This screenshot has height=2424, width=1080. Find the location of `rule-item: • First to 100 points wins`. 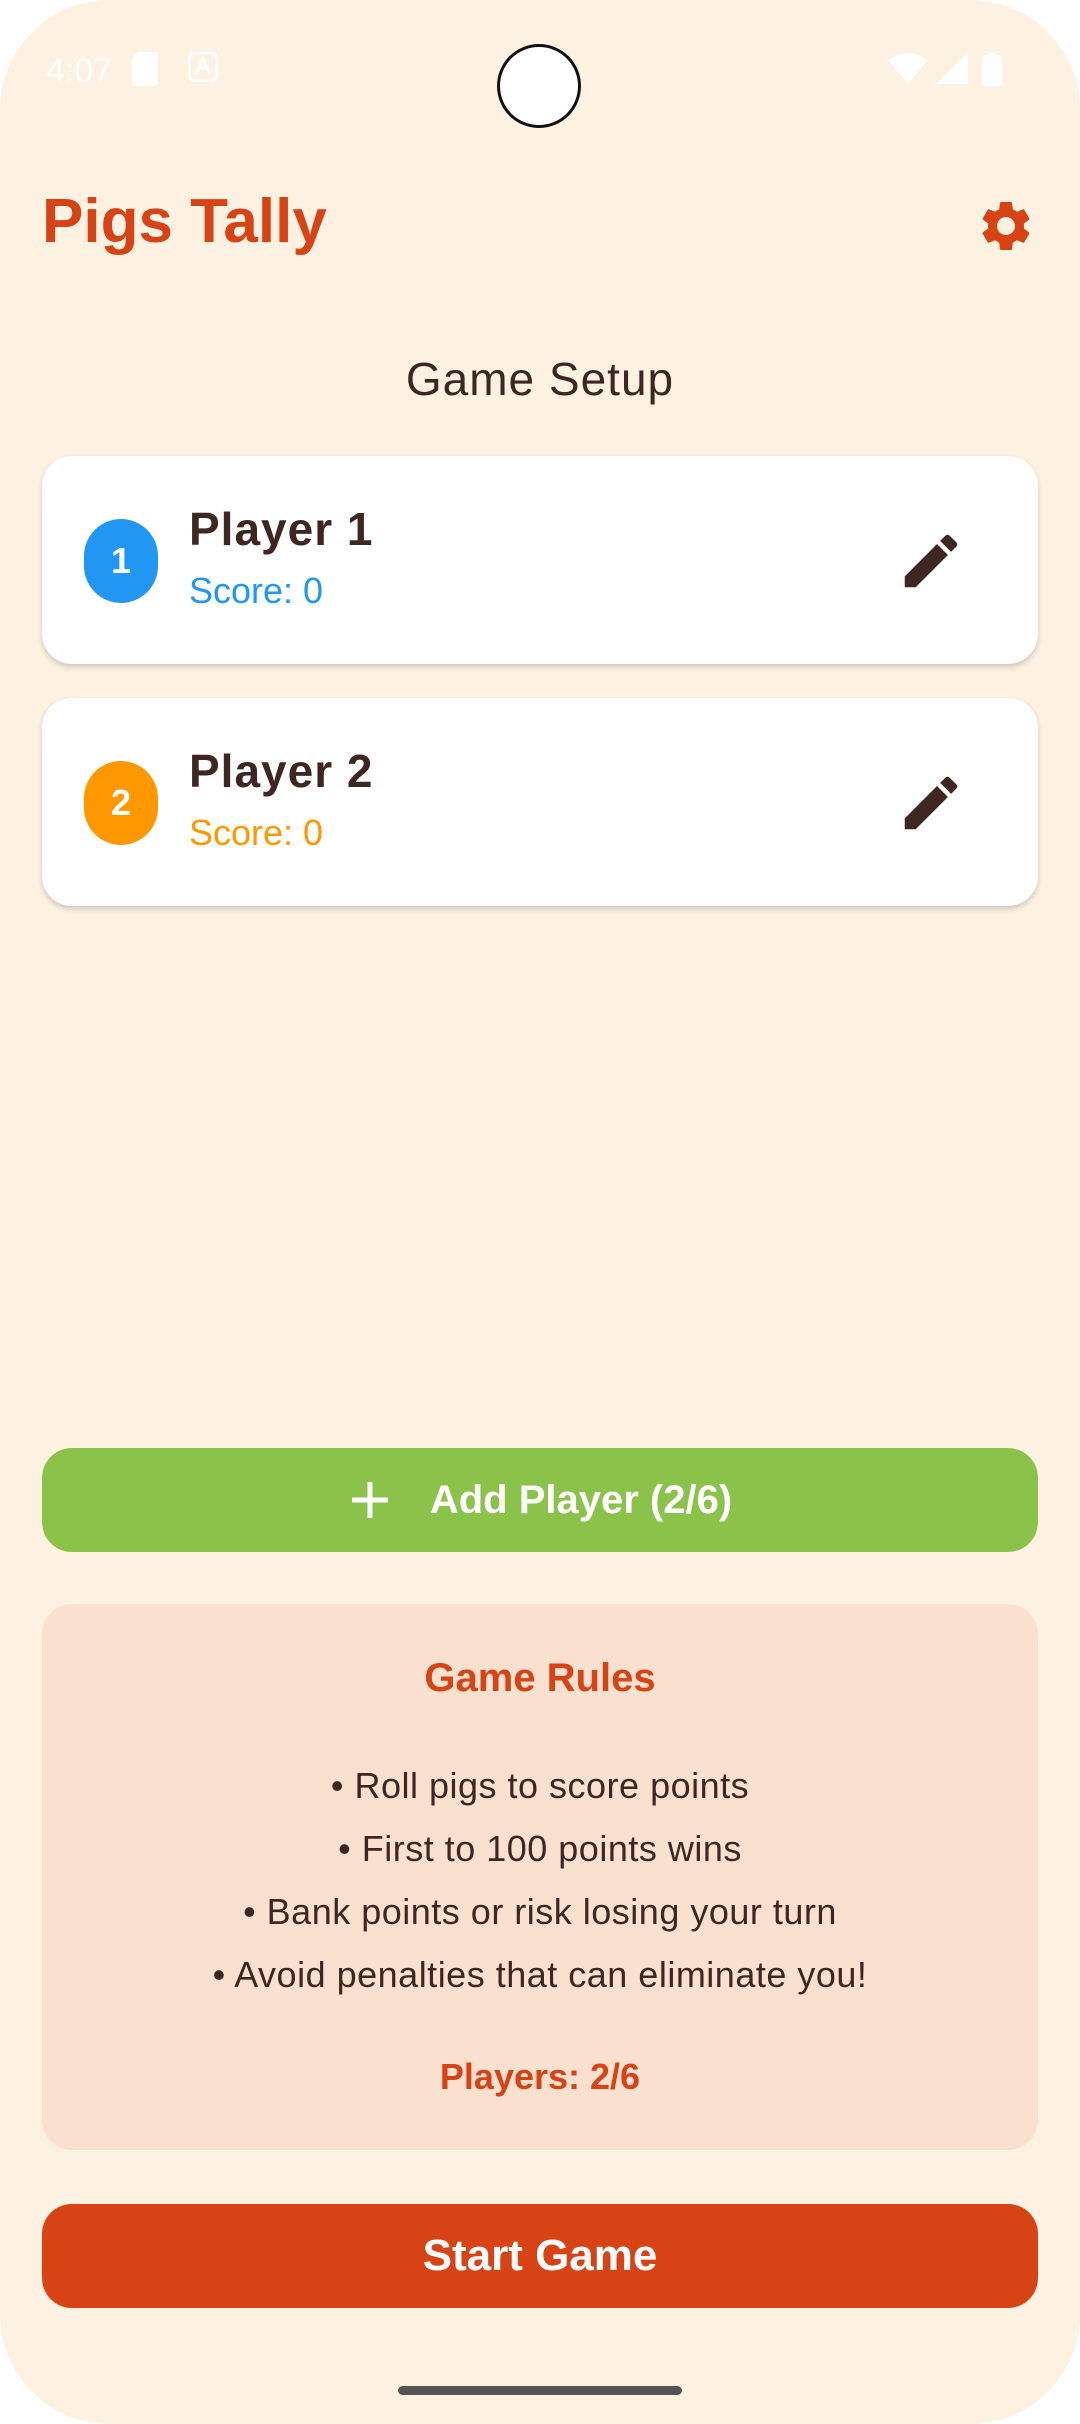

rule-item: • First to 100 points wins is located at coordinates (540, 1848).